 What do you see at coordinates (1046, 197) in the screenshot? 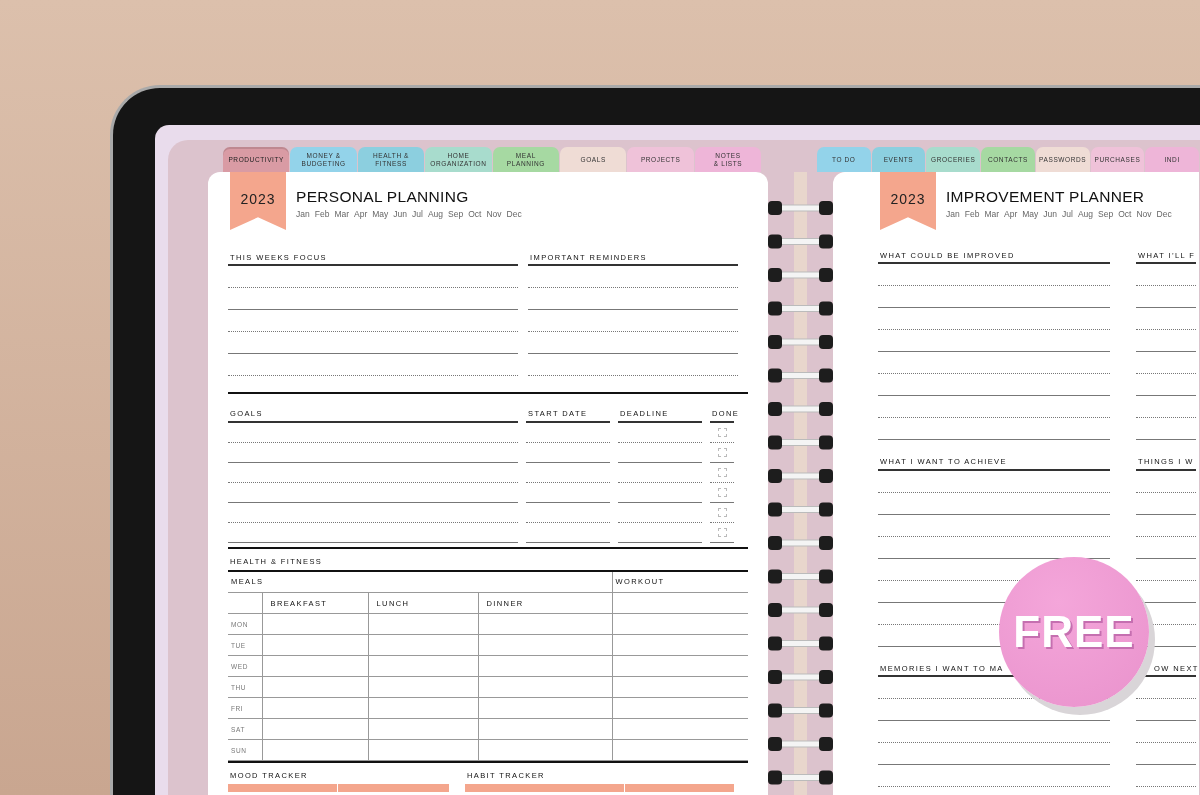
I see `page-title: IMPROVEMENT PLANNER` at bounding box center [1046, 197].